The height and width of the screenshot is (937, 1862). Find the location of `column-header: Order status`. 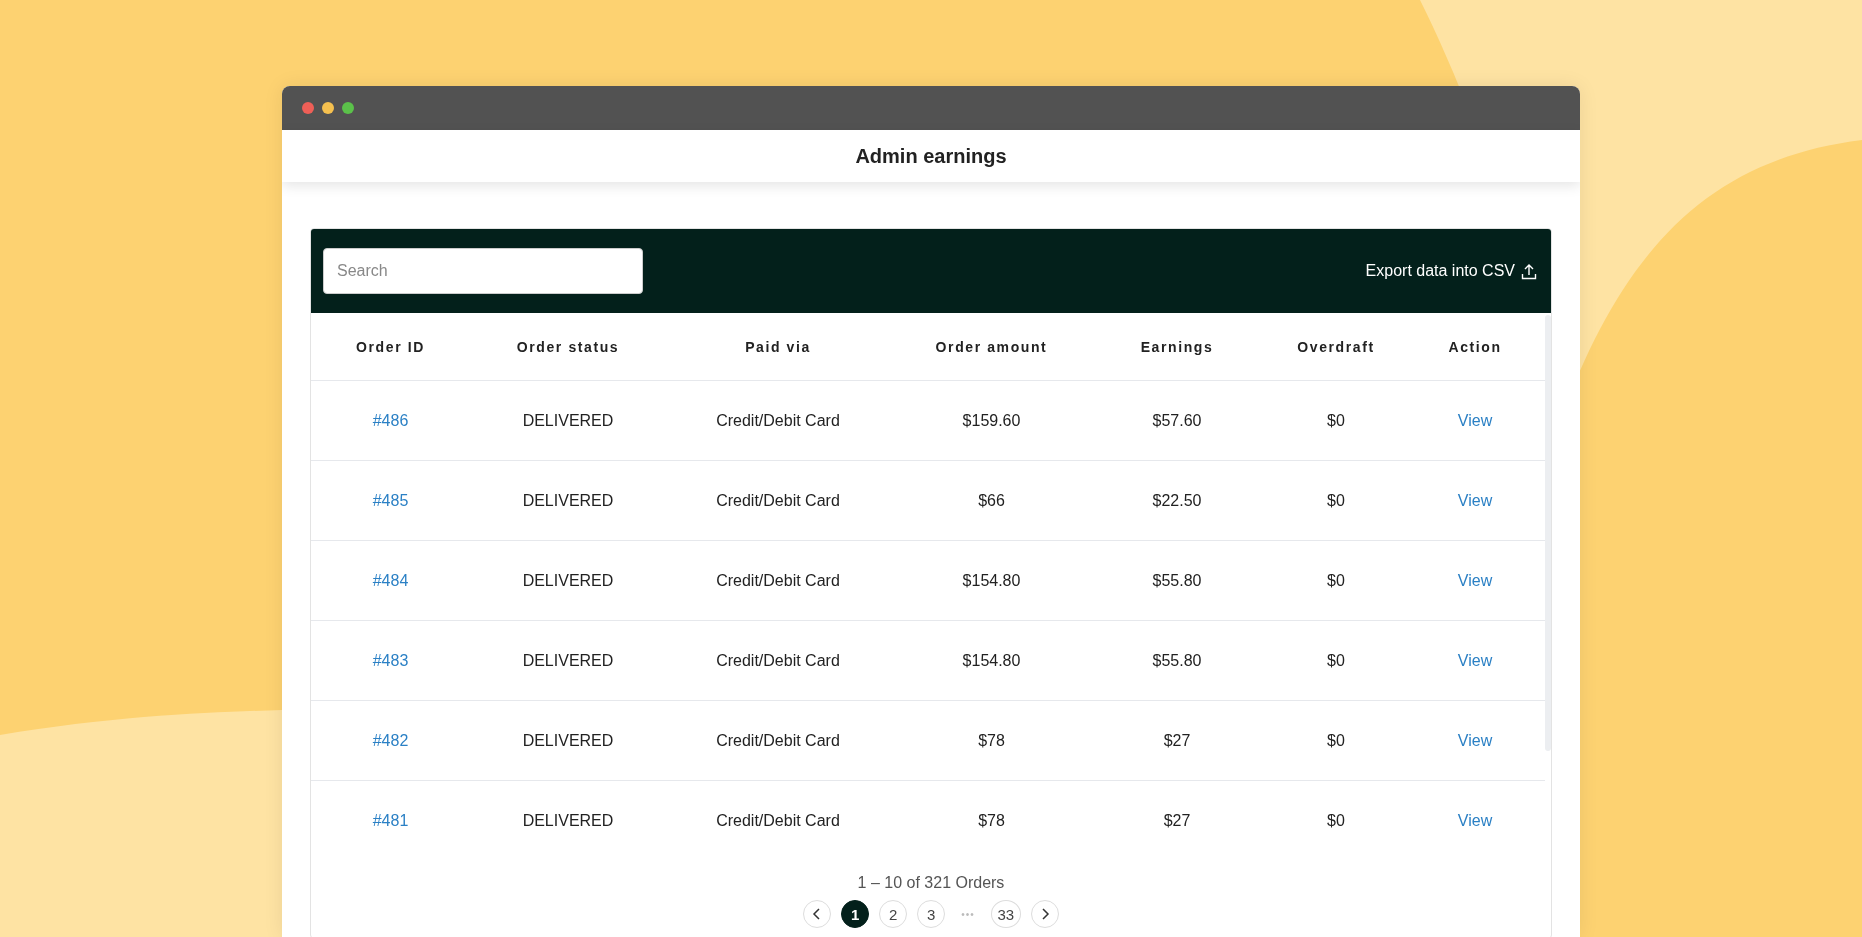

column-header: Order status is located at coordinates (568, 346).